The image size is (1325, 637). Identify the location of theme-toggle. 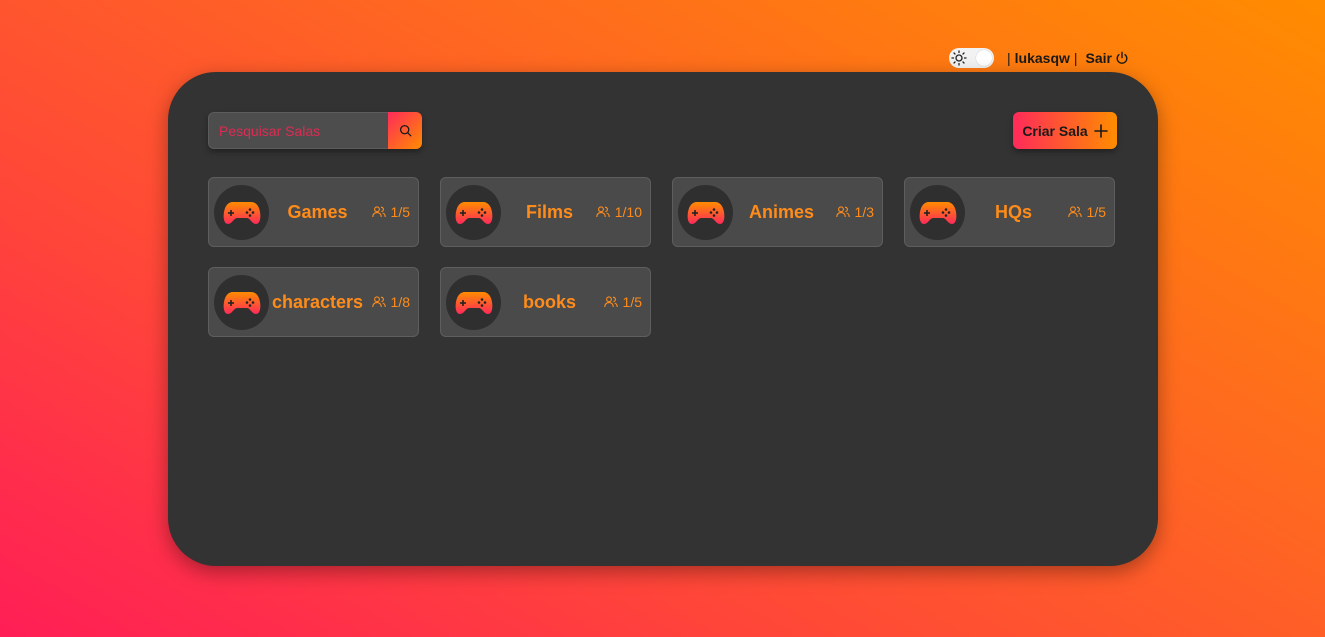
(971, 58).